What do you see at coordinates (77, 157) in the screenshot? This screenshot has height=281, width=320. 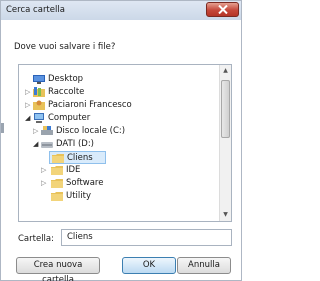 I see `tree-item-cliens: Cliens` at bounding box center [77, 157].